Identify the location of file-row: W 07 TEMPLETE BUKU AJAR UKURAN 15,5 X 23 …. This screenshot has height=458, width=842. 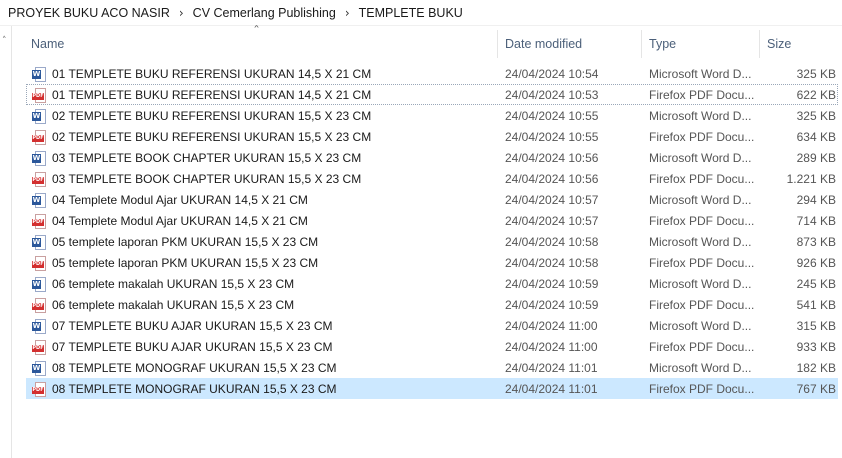
(432, 325).